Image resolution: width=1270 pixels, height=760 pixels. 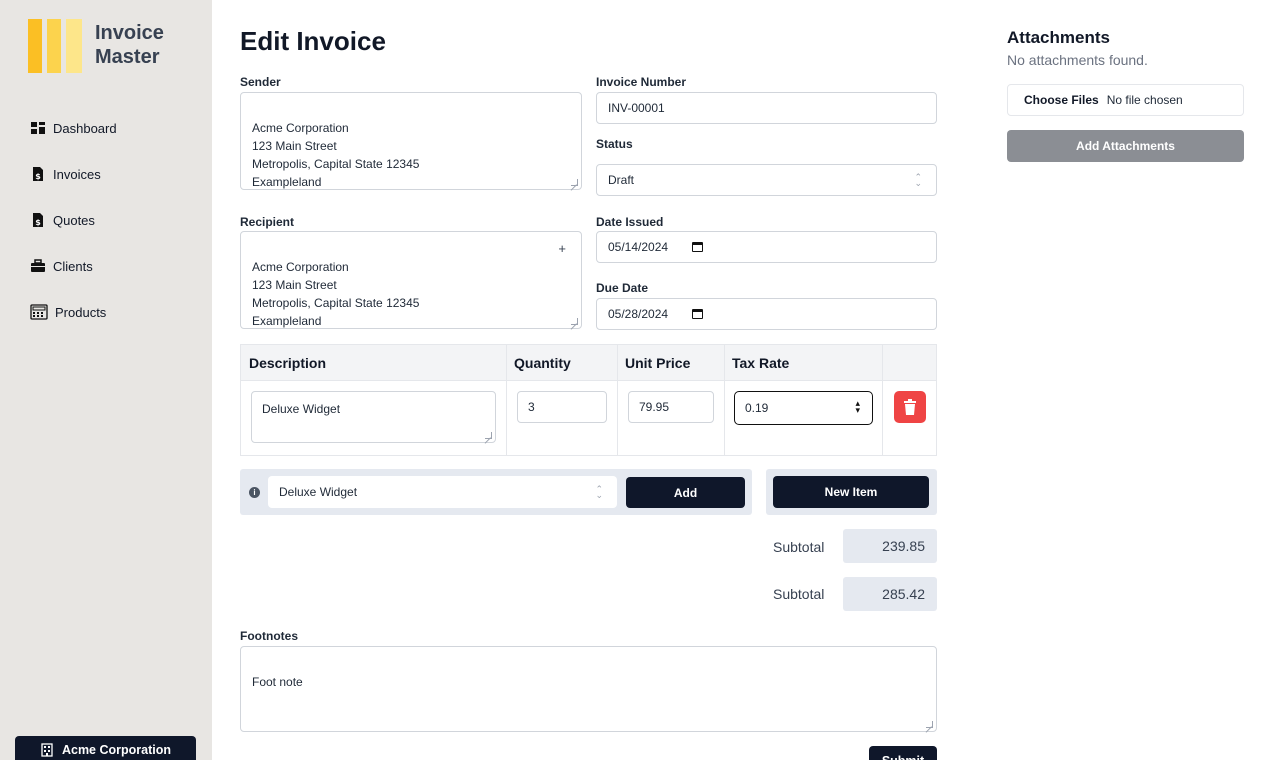 I want to click on sidebar-item-label: Products, so click(x=81, y=312).